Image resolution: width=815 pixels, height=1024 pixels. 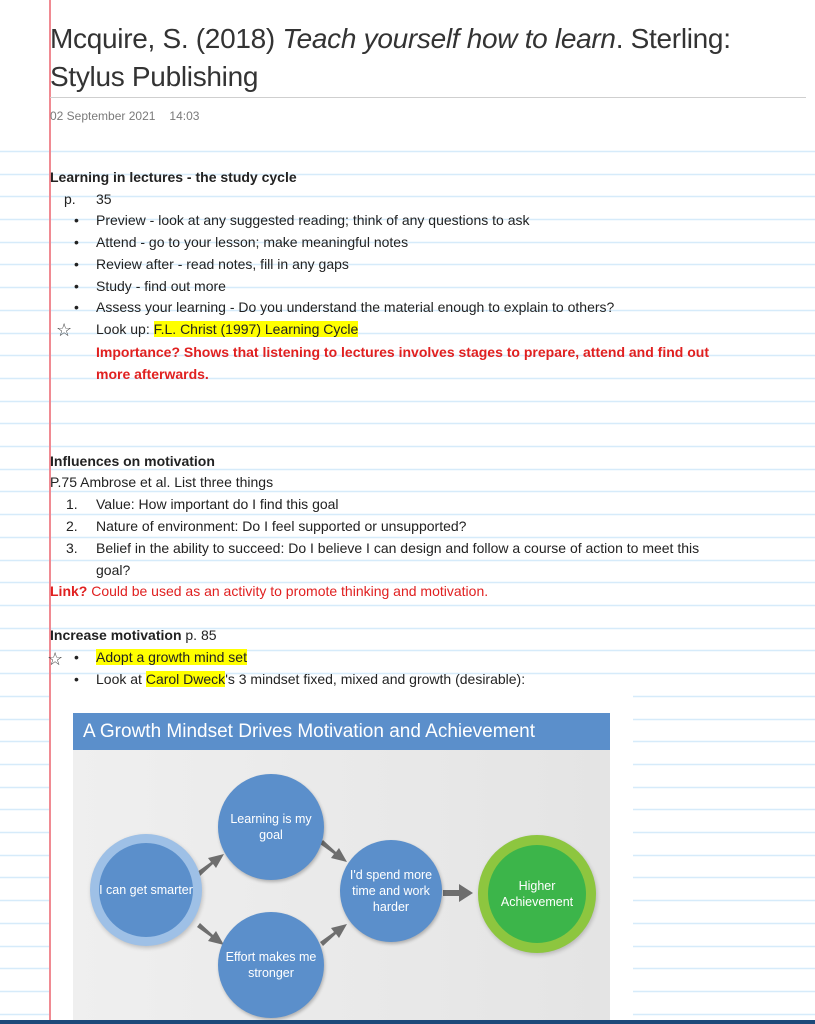 What do you see at coordinates (103, 116) in the screenshot?
I see `page-date: 02 September 2021` at bounding box center [103, 116].